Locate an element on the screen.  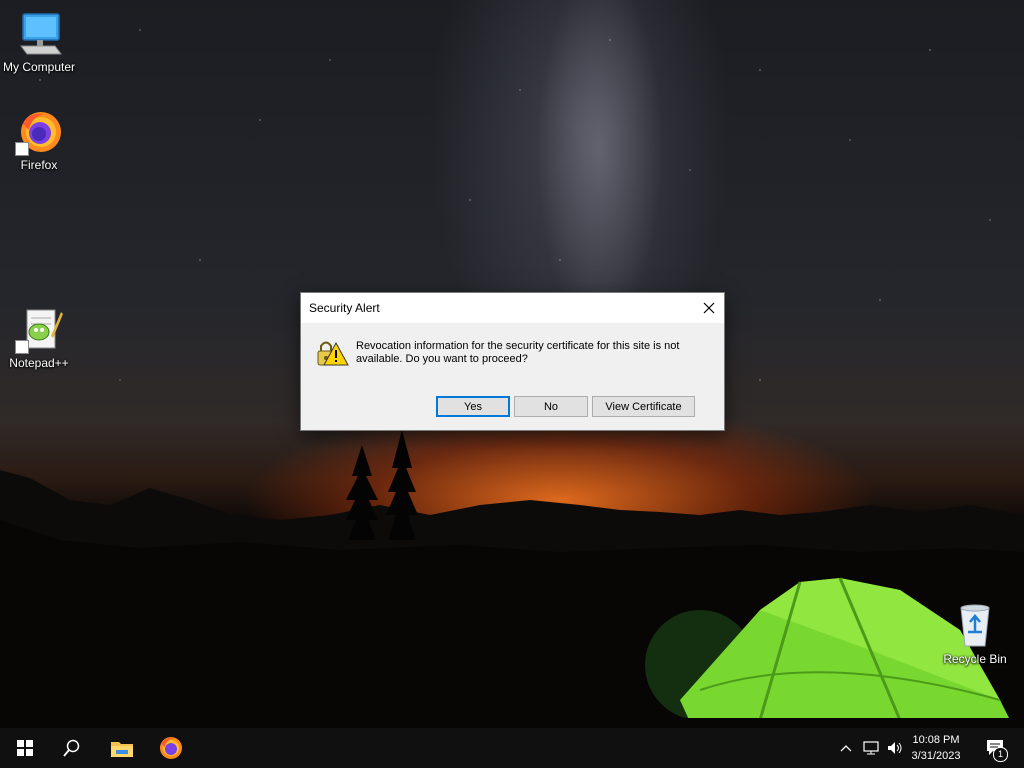
desktop-icon-label: Notepad++ is located at coordinates (39, 363).